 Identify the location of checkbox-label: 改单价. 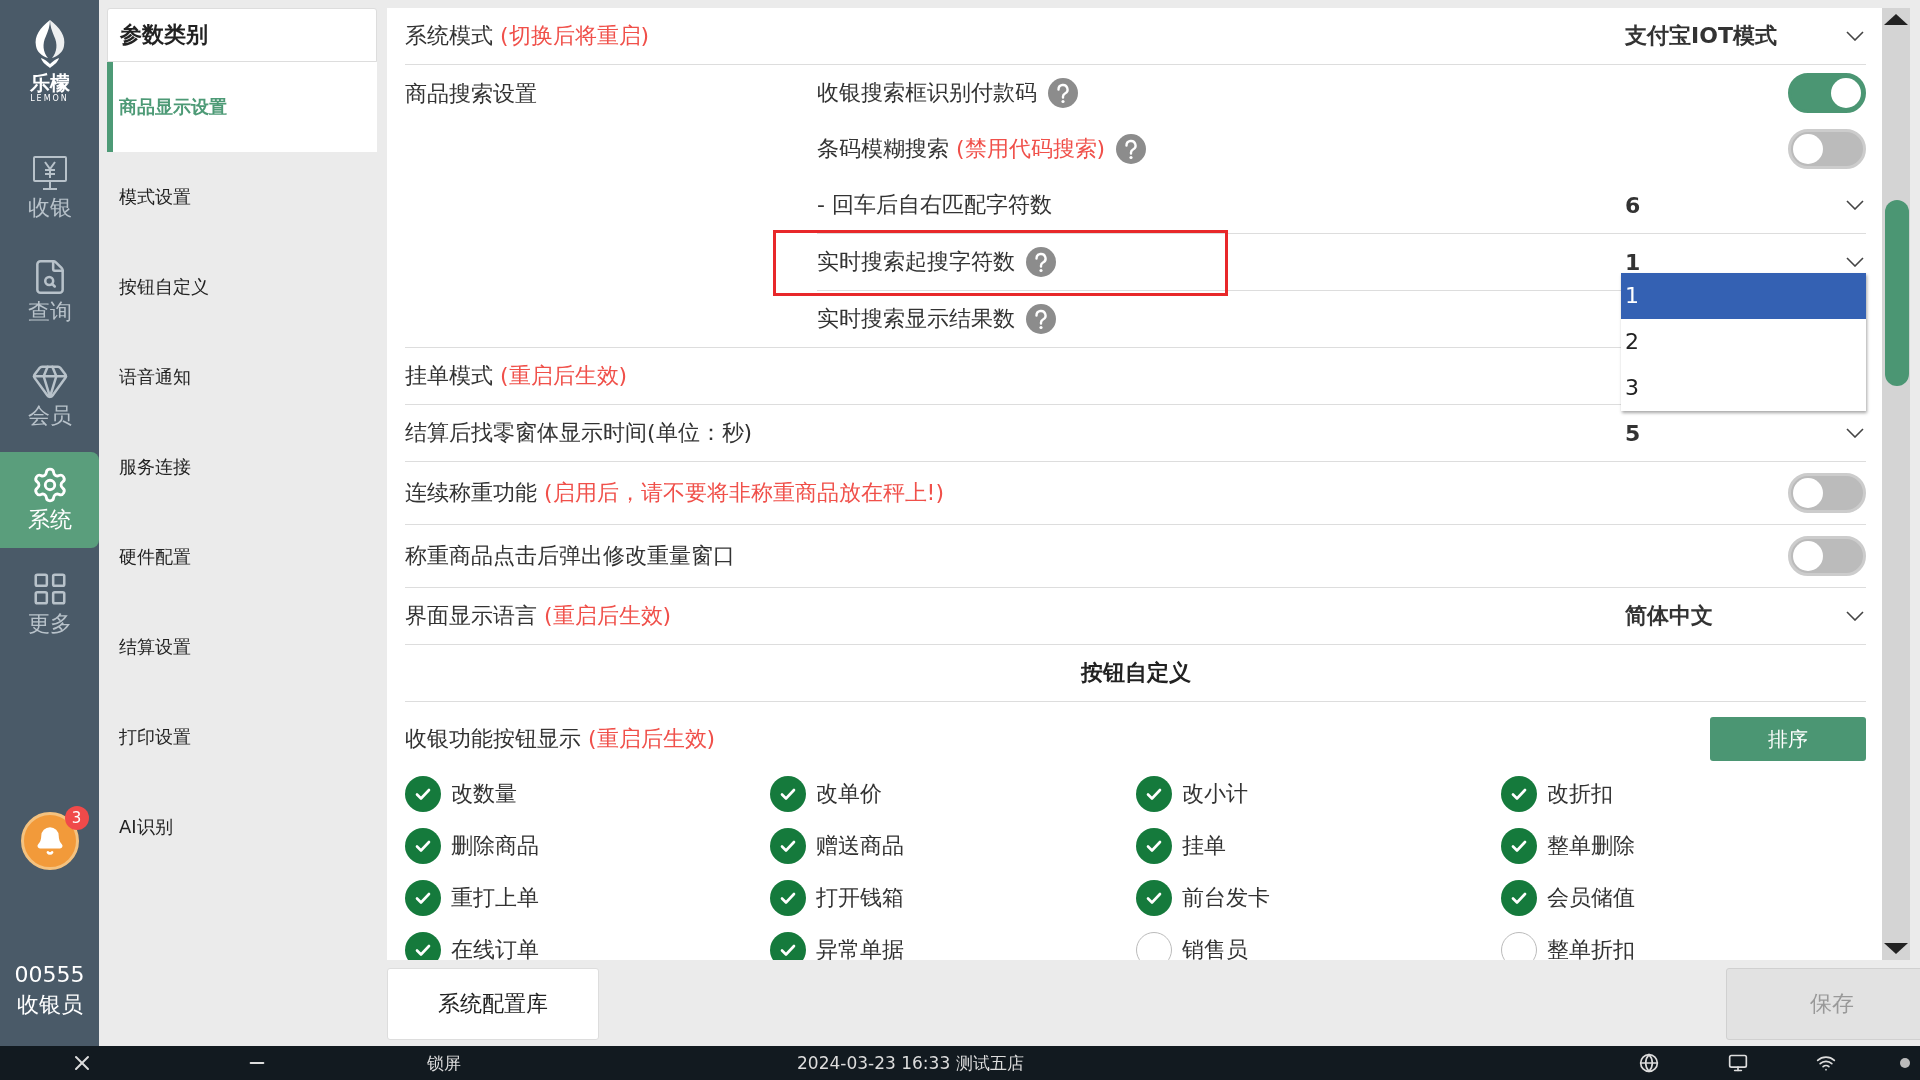
(849, 794).